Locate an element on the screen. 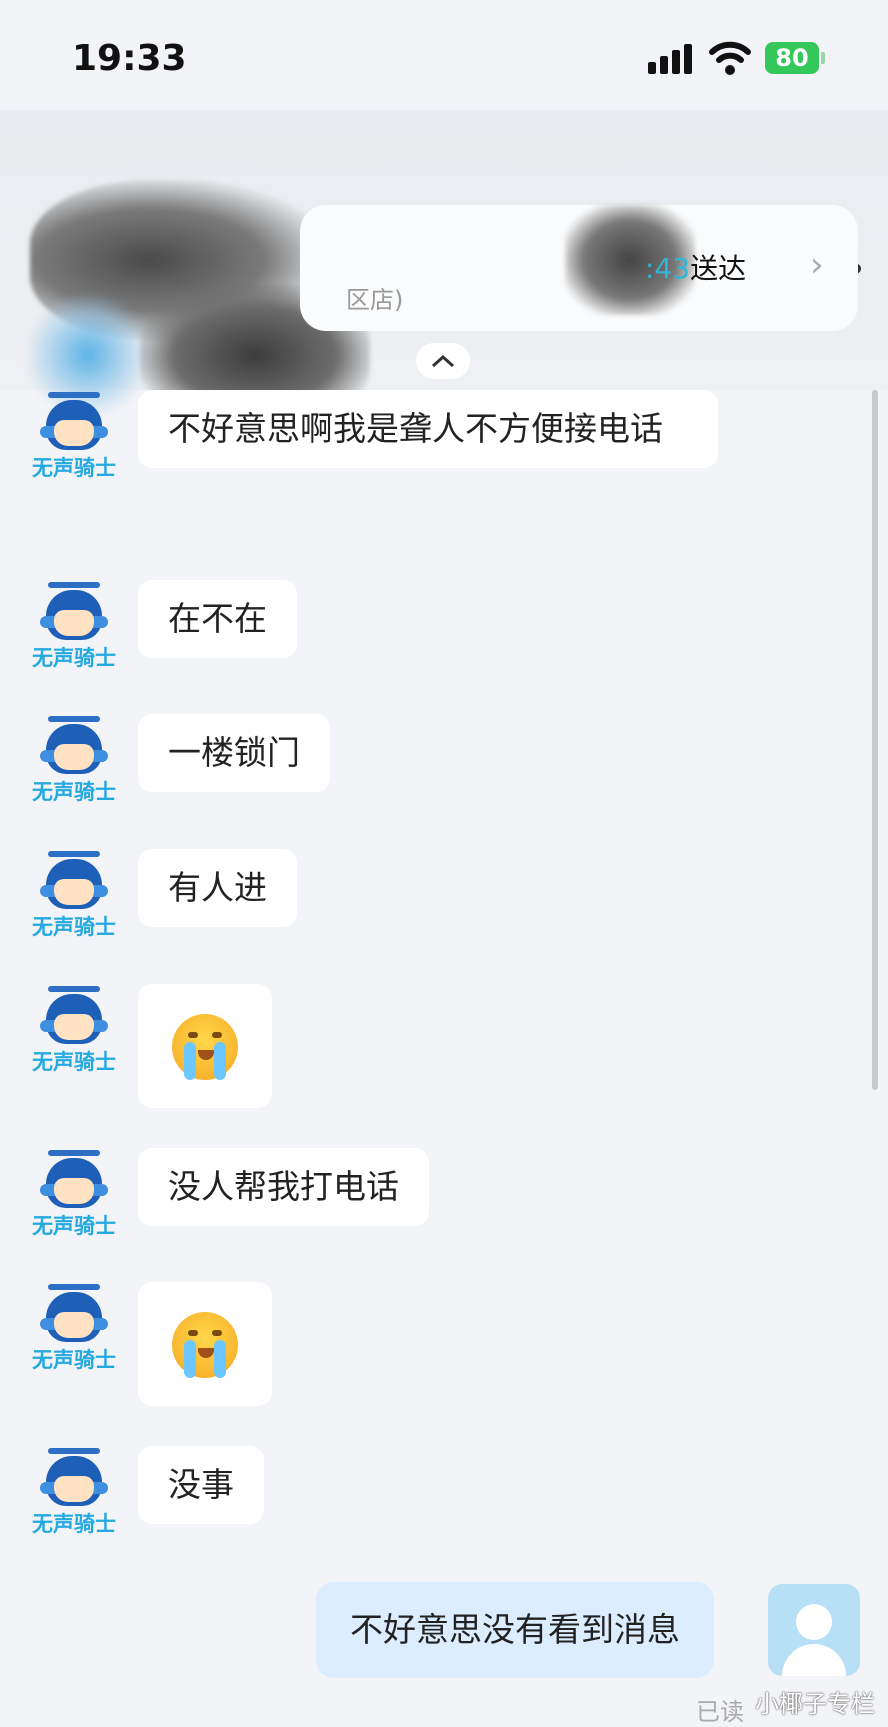  battery-level: 80 is located at coordinates (792, 58).